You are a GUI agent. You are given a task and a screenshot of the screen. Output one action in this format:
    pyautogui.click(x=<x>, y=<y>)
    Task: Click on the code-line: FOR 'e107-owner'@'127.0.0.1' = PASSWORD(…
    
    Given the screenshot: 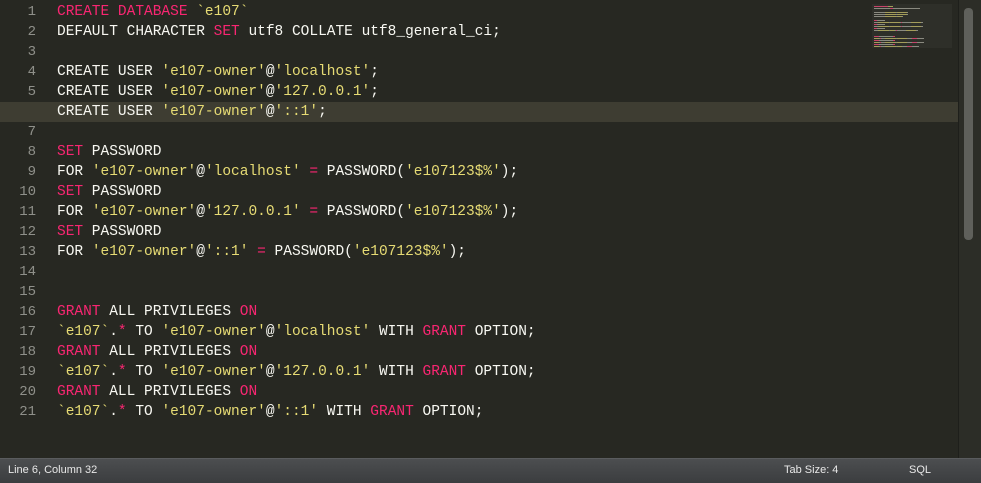 What is the action you would take?
    pyautogui.click(x=507, y=212)
    